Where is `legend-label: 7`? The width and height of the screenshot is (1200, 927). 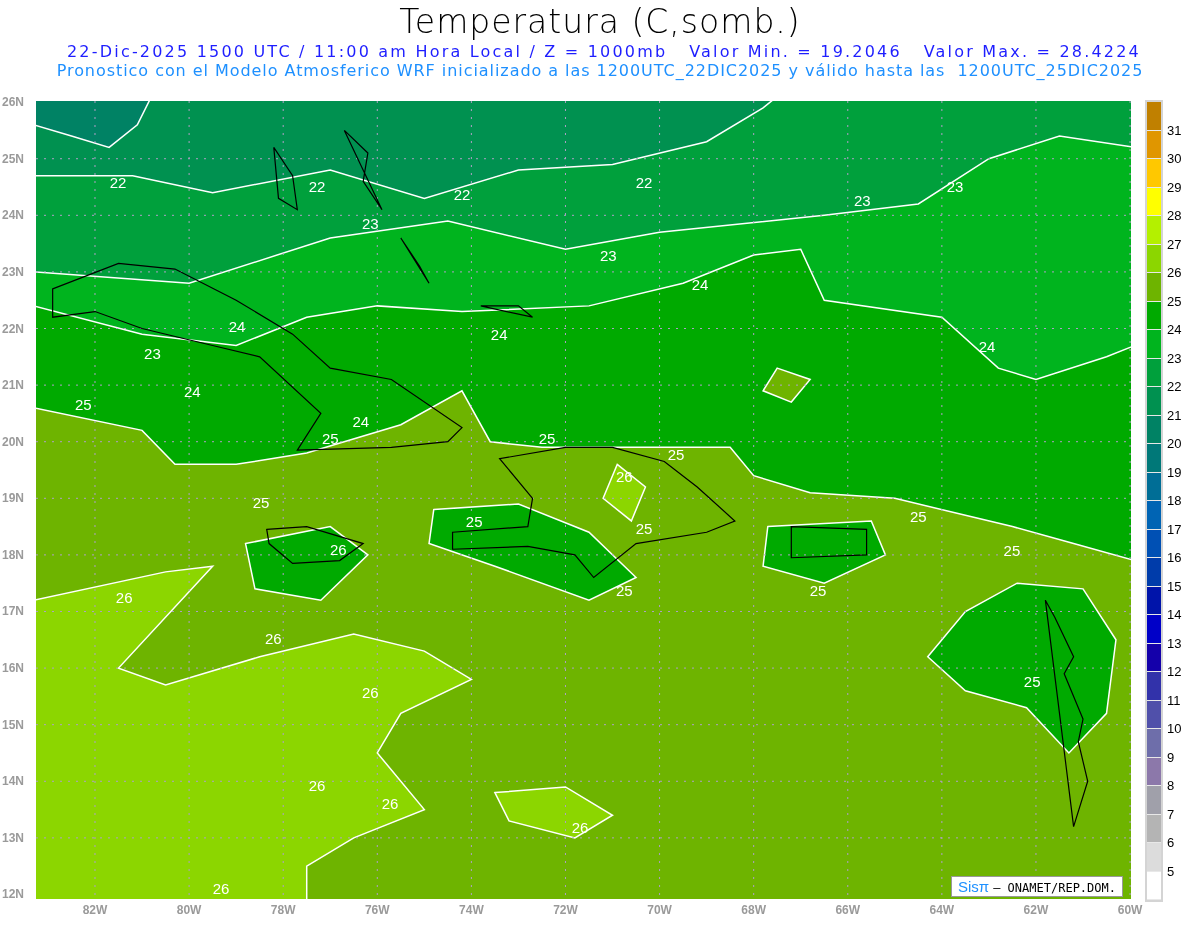 legend-label: 7 is located at coordinates (1171, 814).